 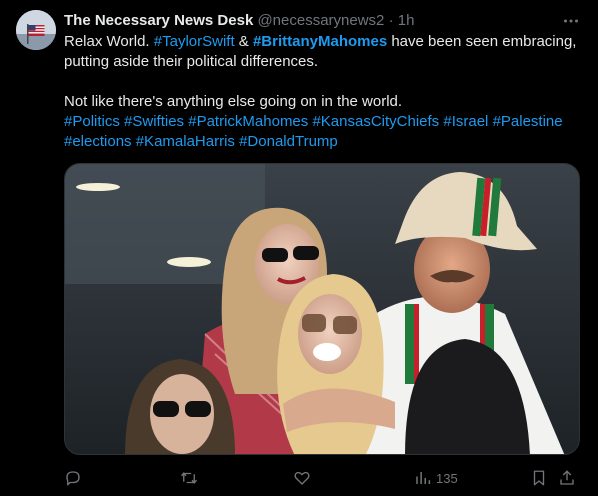 I want to click on tweet-actions: 135, so click(x=321, y=478).